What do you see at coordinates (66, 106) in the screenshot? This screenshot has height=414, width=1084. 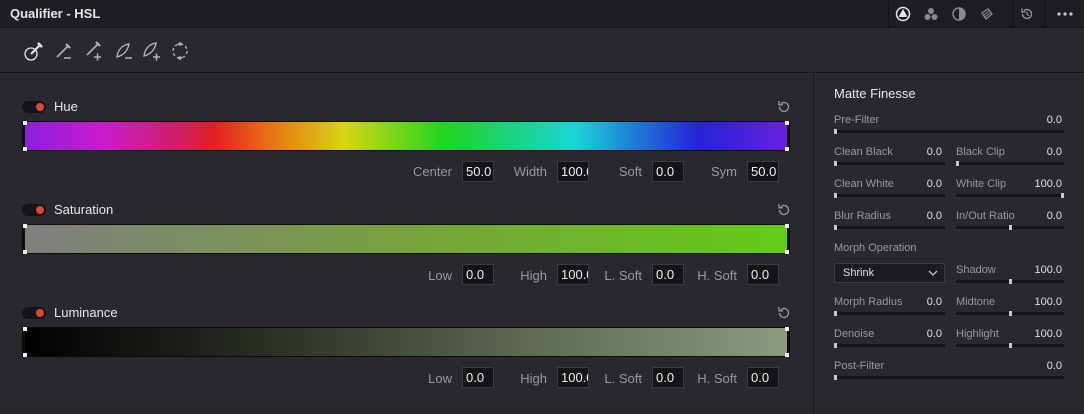 I see `hue-label: Hue` at bounding box center [66, 106].